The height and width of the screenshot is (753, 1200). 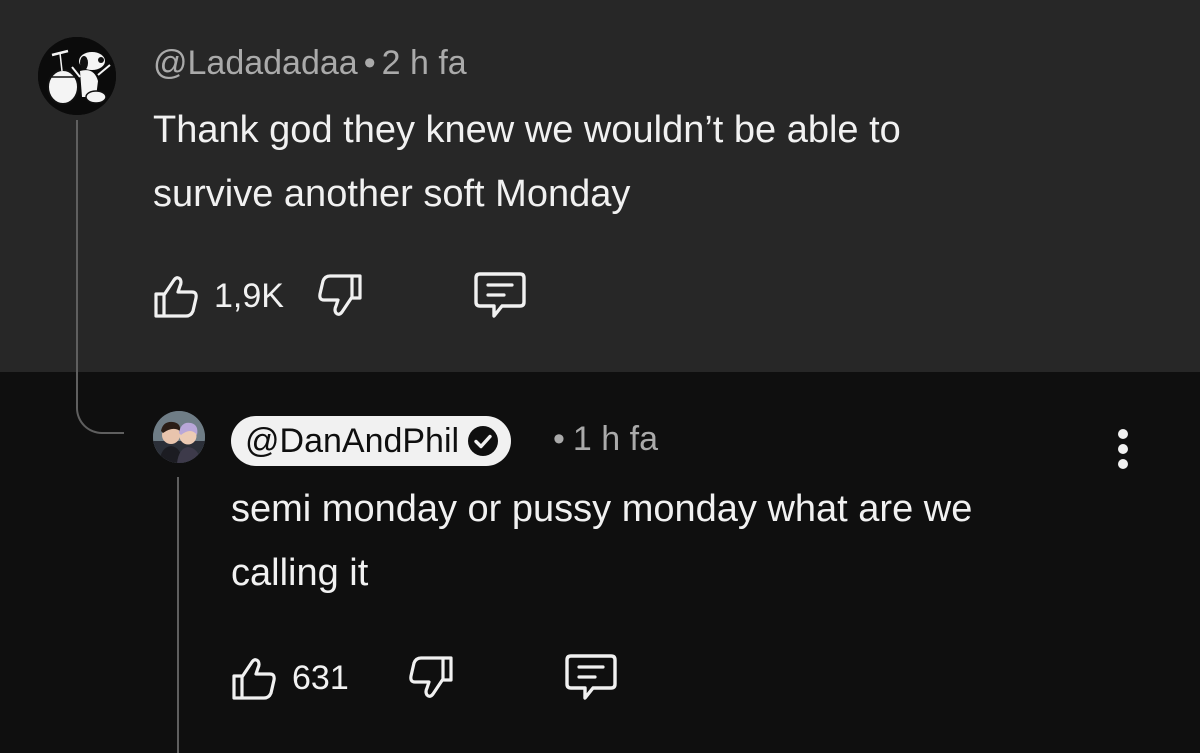 I want to click on author-name: @DanAndPhil, so click(x=352, y=440).